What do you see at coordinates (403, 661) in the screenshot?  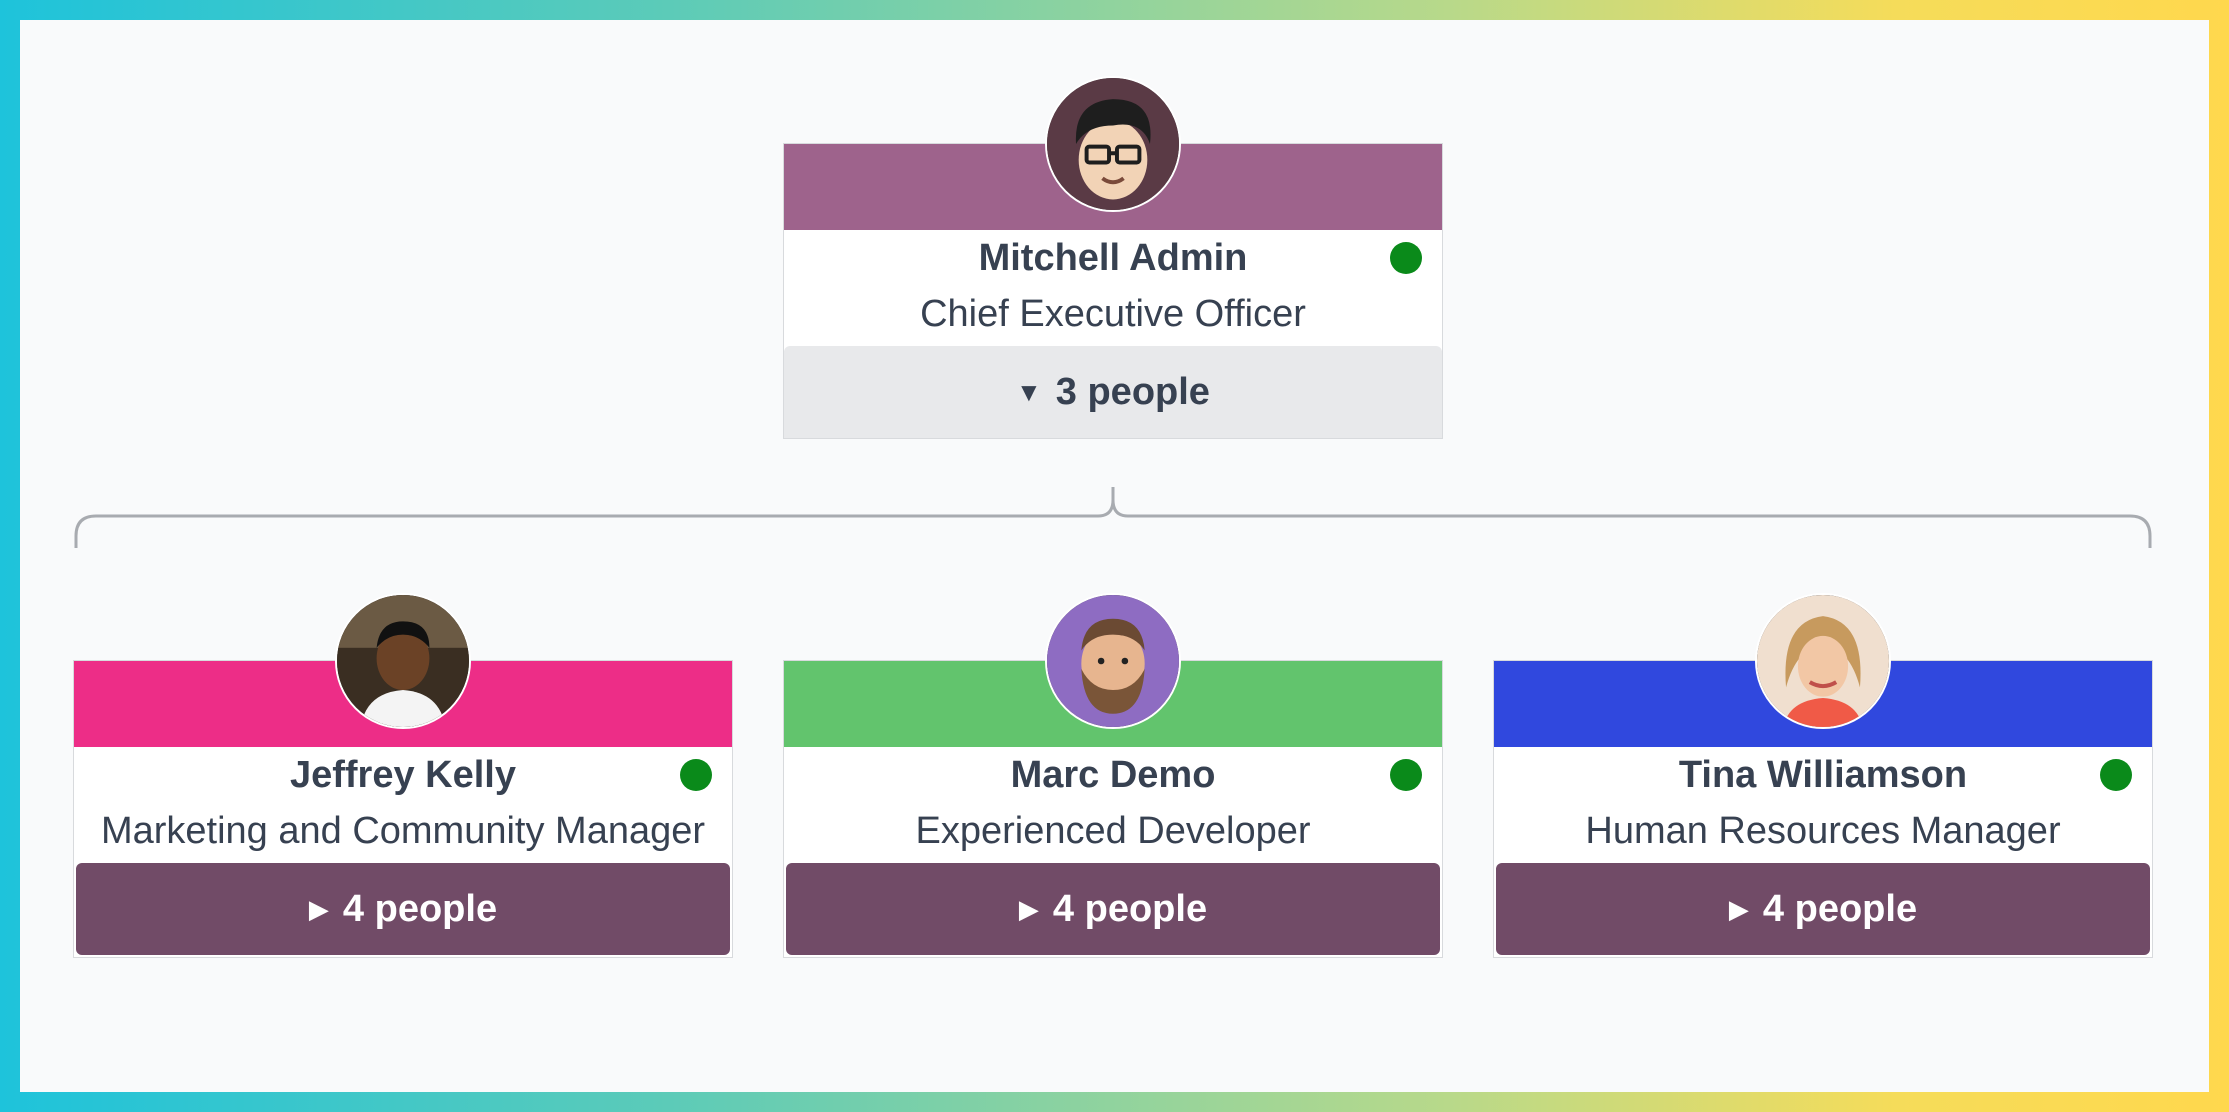 I see `photo-man-avatar` at bounding box center [403, 661].